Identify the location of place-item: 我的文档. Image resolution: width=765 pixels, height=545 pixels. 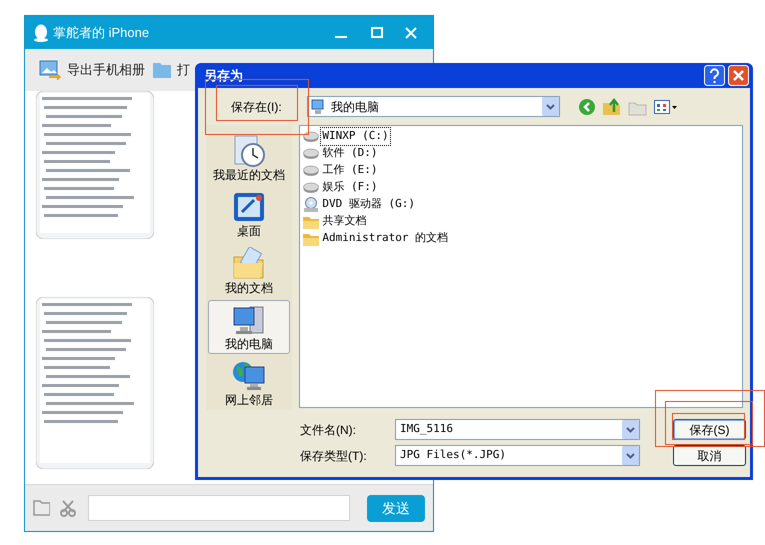
(249, 270).